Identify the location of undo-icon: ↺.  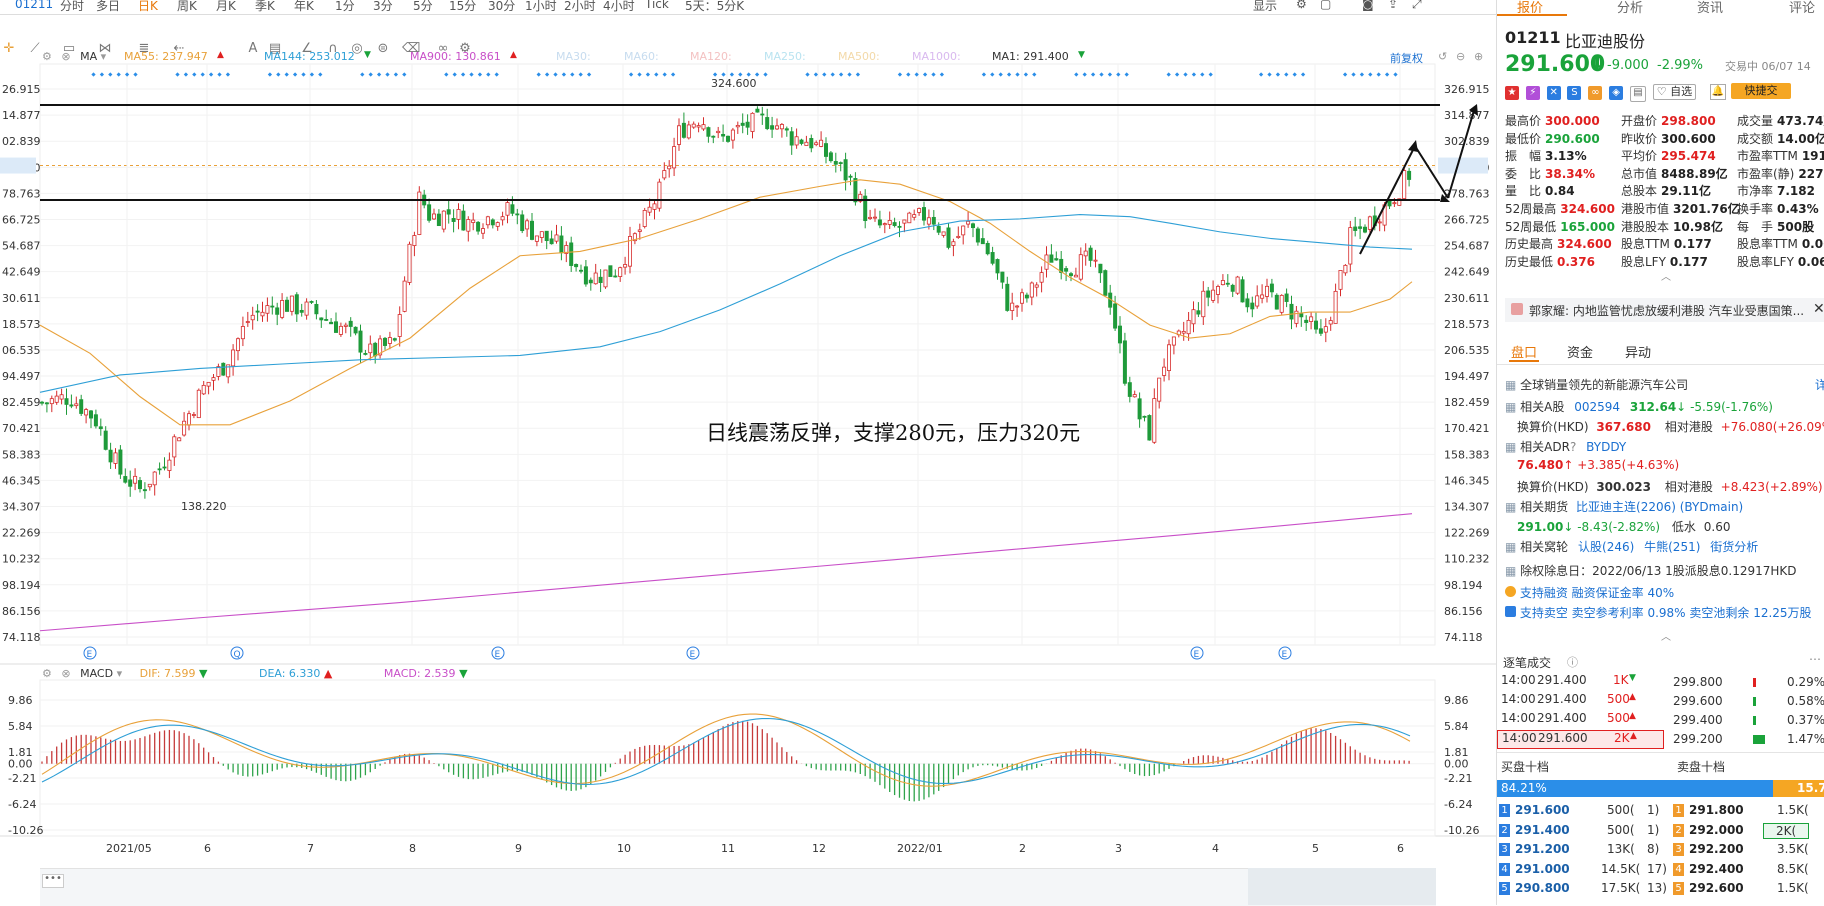
(1442, 56).